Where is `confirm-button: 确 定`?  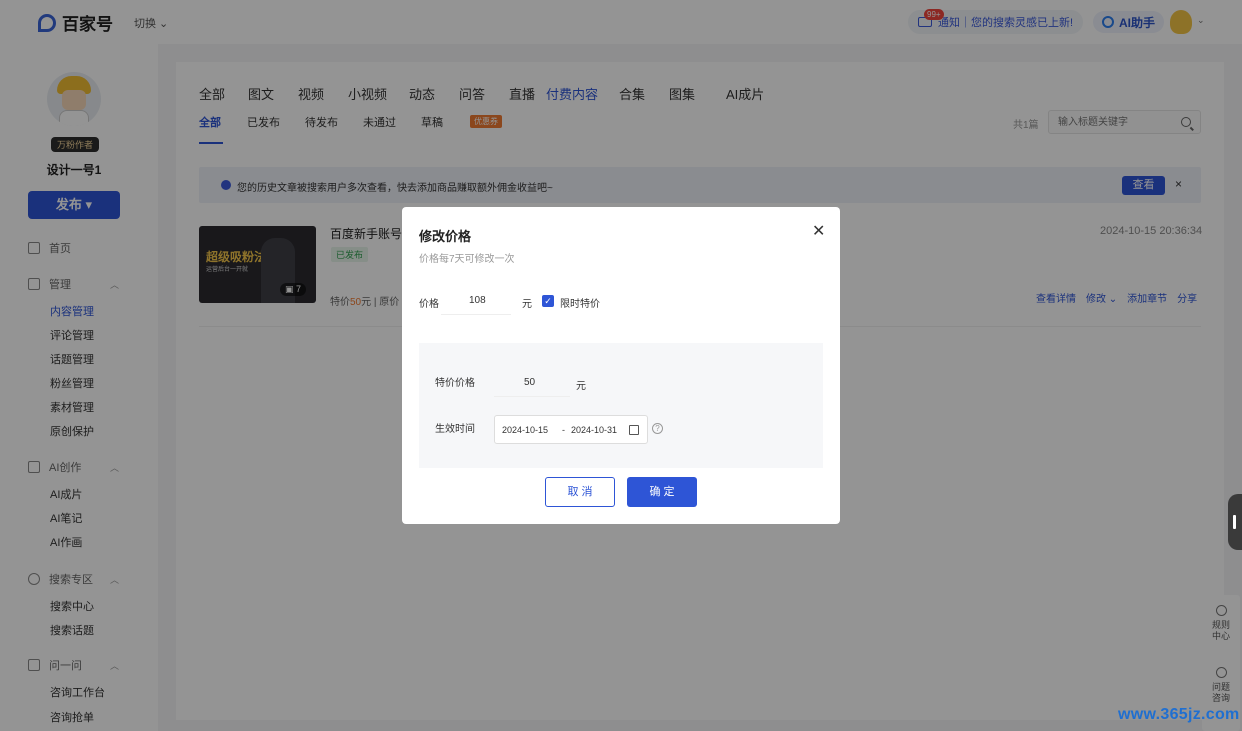
confirm-button: 确 定 is located at coordinates (662, 492).